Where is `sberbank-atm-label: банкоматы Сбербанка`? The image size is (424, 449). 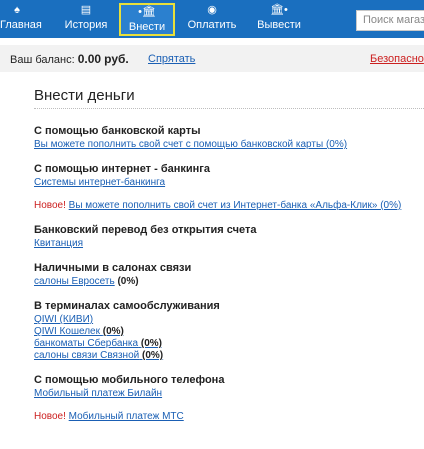 sberbank-atm-label: банкоматы Сбербанка is located at coordinates (86, 343).